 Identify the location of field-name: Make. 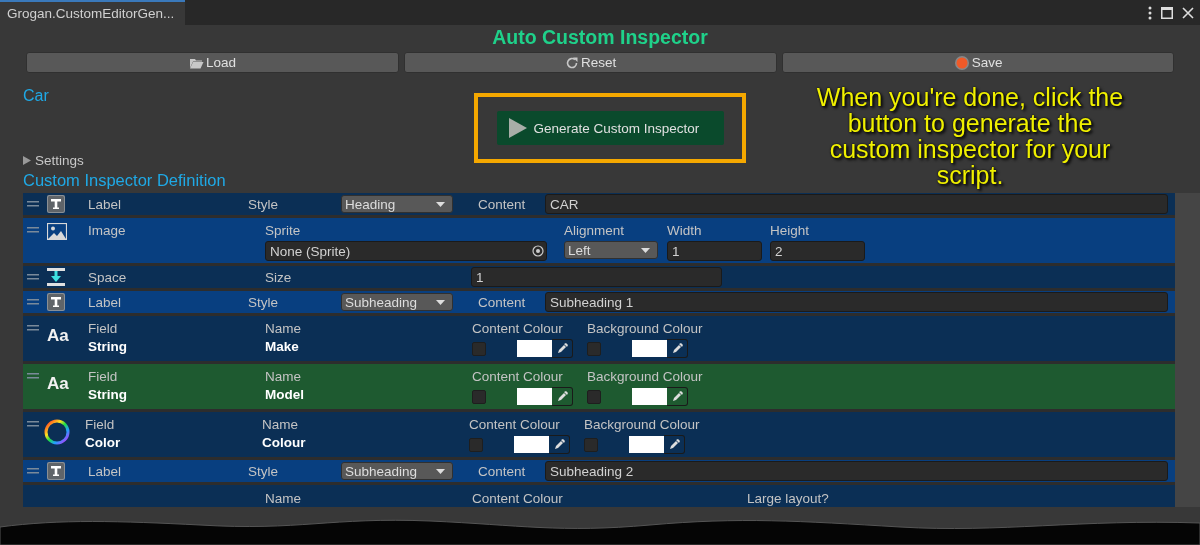
(282, 346).